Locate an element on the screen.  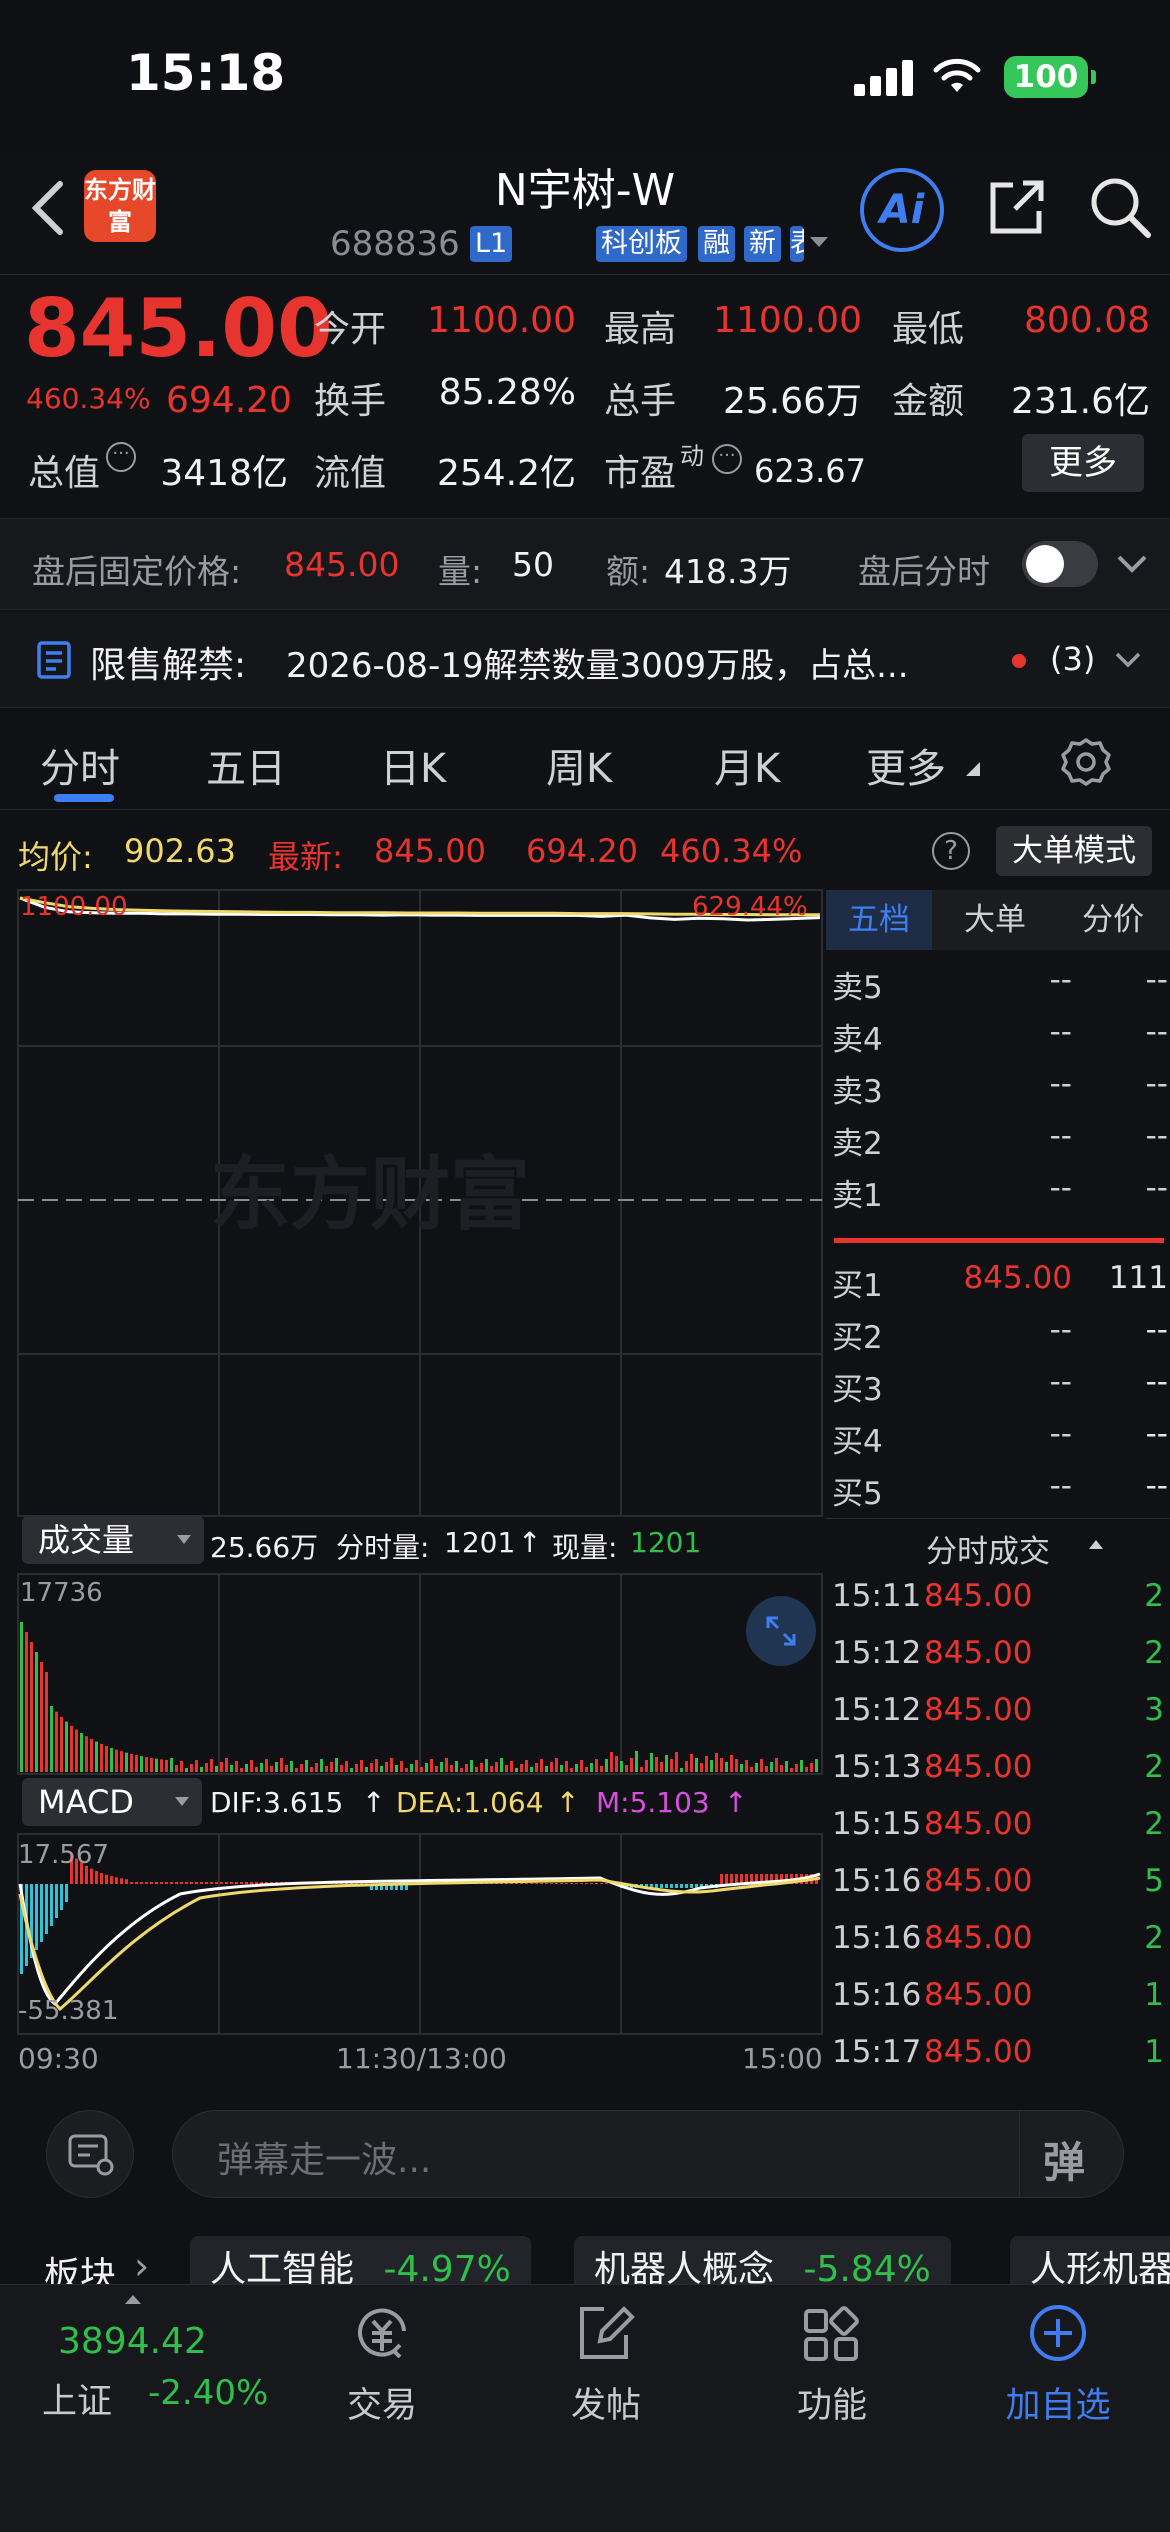
tab-big-order: 大单 is located at coordinates (995, 920).